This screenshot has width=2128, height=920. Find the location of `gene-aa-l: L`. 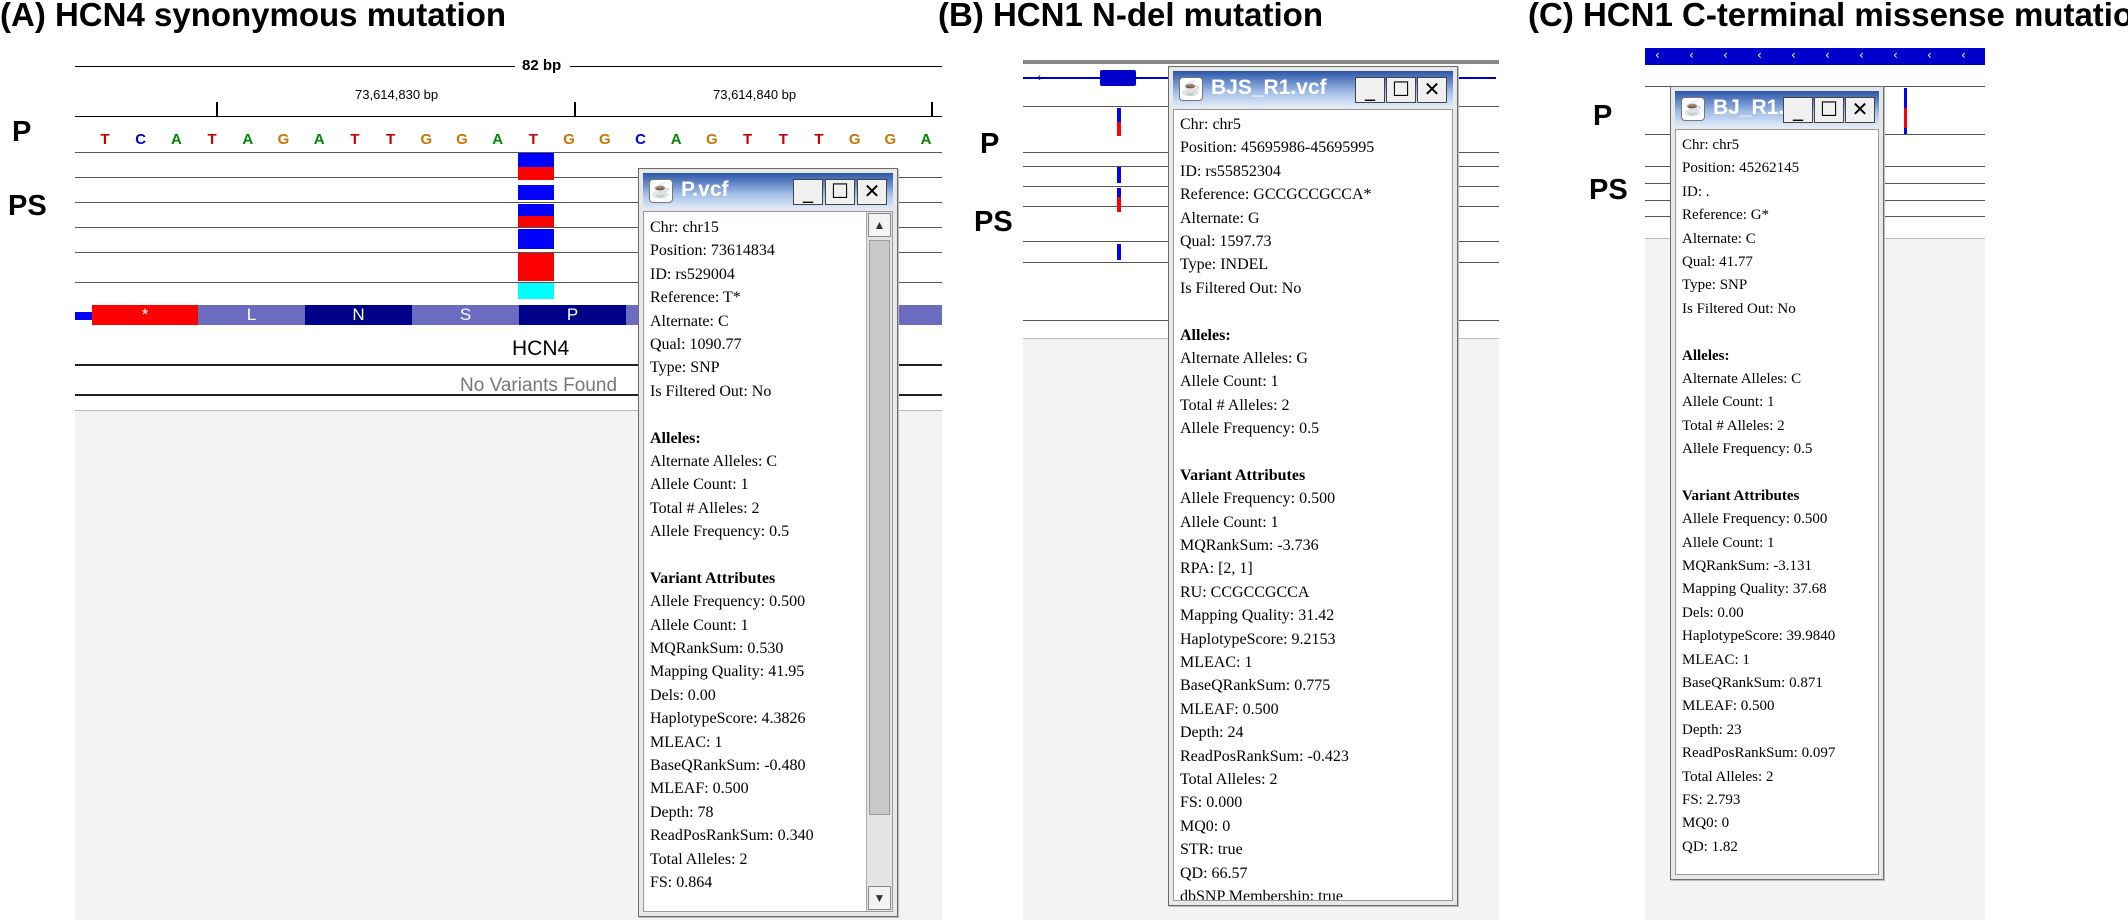

gene-aa-l: L is located at coordinates (251, 315).